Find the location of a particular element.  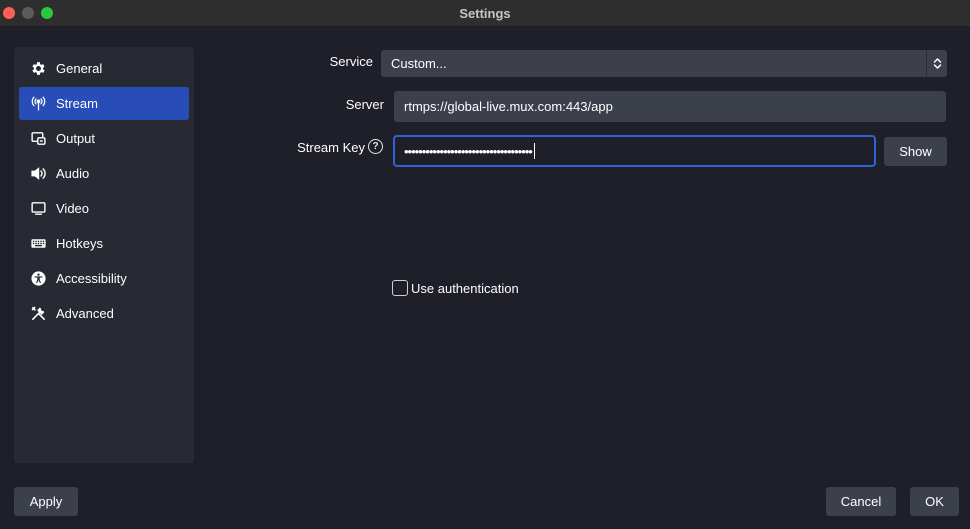

sidebar-item-general: General is located at coordinates (104, 68).